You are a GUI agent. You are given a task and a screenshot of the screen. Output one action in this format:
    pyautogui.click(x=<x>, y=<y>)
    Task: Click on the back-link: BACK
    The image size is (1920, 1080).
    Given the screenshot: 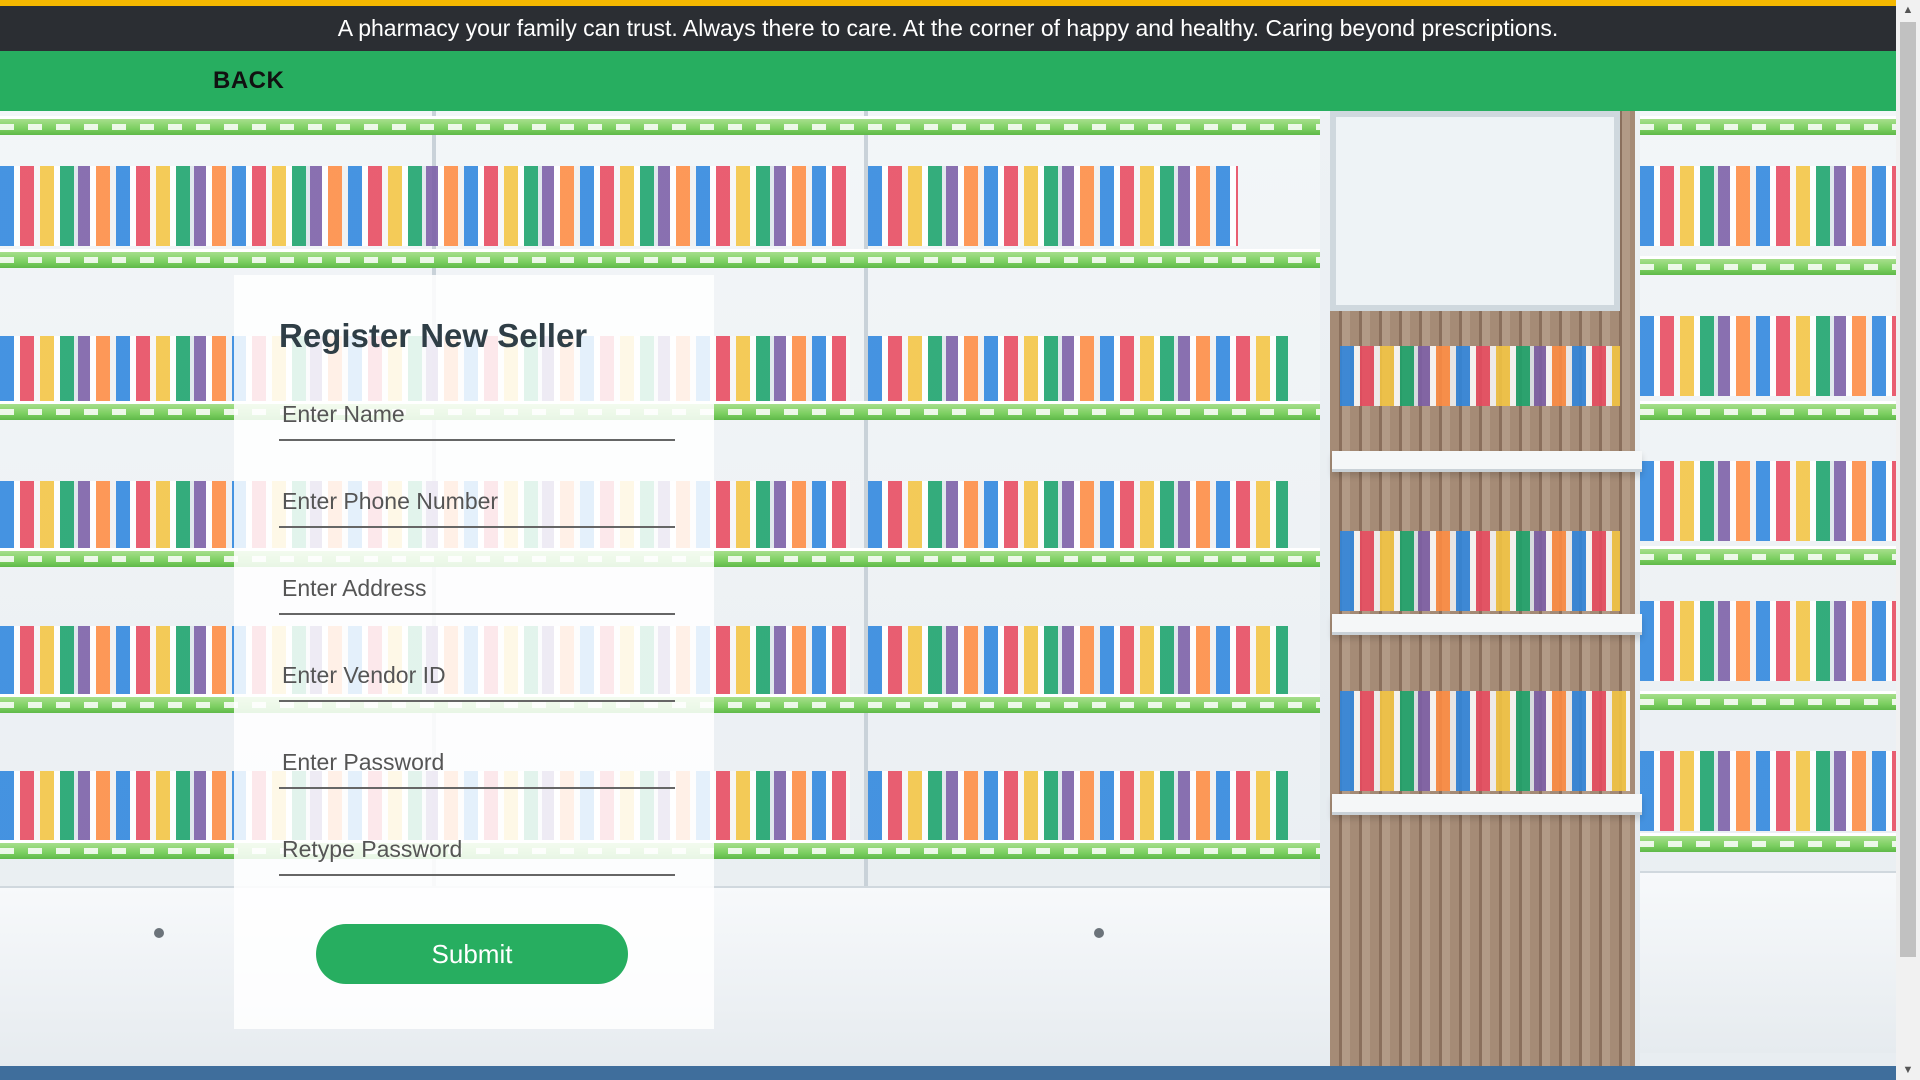 What is the action you would take?
    pyautogui.click(x=248, y=81)
    